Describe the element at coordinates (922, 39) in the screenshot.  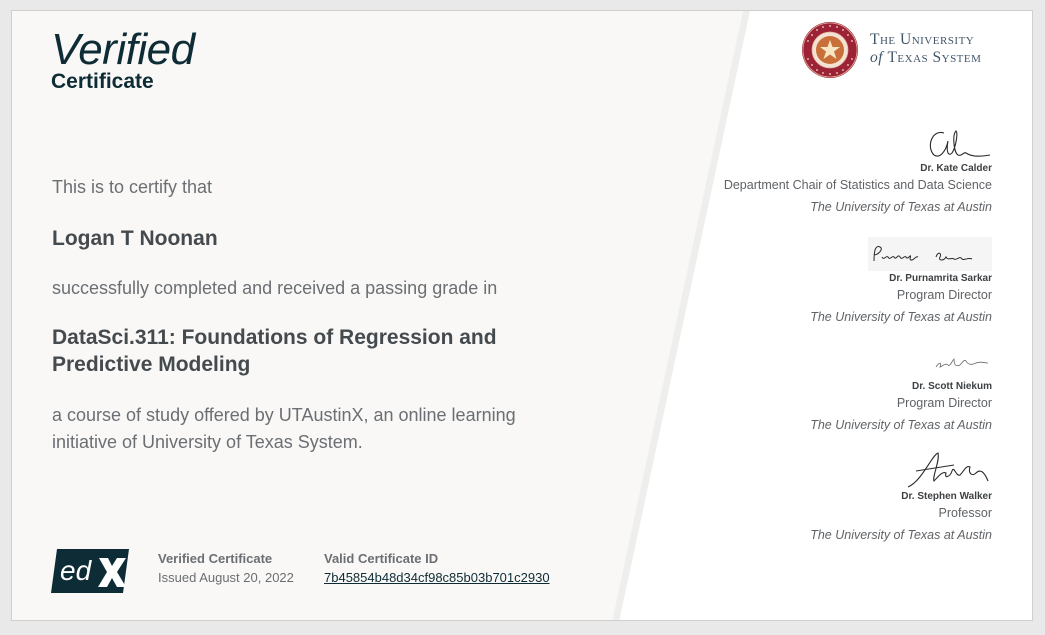
I see `institution-name-line1: The University` at that location.